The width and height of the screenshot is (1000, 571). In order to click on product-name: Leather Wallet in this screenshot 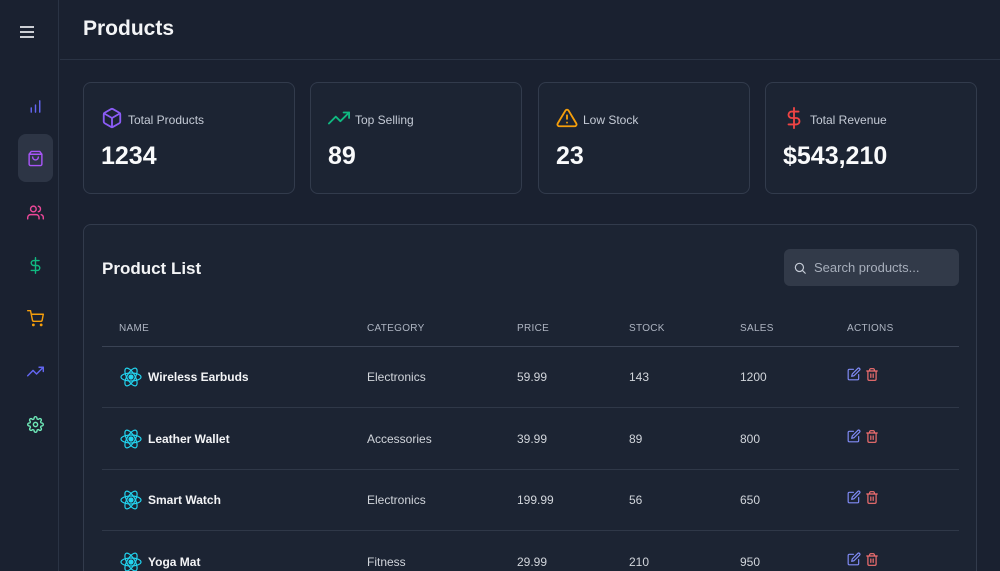, I will do `click(189, 438)`.